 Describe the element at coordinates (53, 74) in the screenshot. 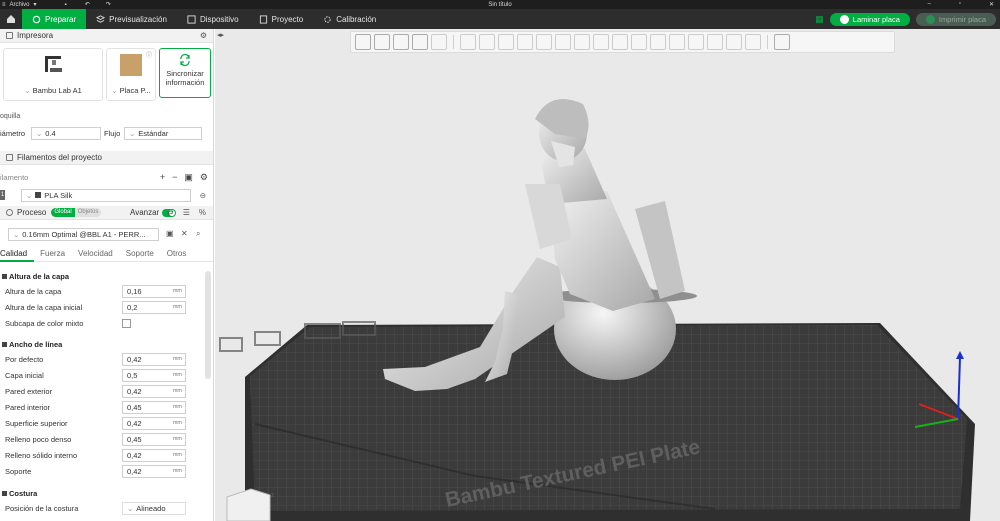

I see `printer-card: ⌄ Bambu Lab A1` at that location.